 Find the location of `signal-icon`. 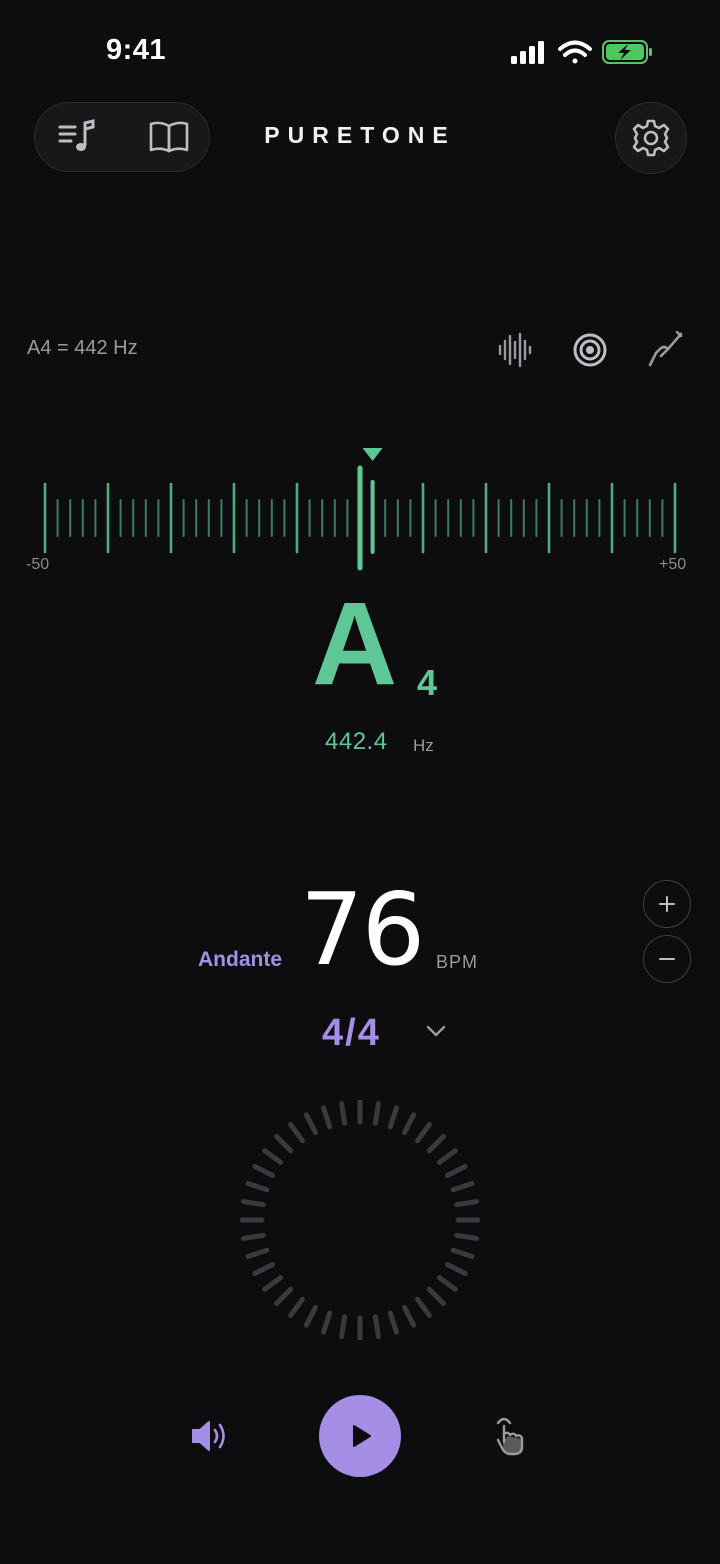

signal-icon is located at coordinates (527, 52).